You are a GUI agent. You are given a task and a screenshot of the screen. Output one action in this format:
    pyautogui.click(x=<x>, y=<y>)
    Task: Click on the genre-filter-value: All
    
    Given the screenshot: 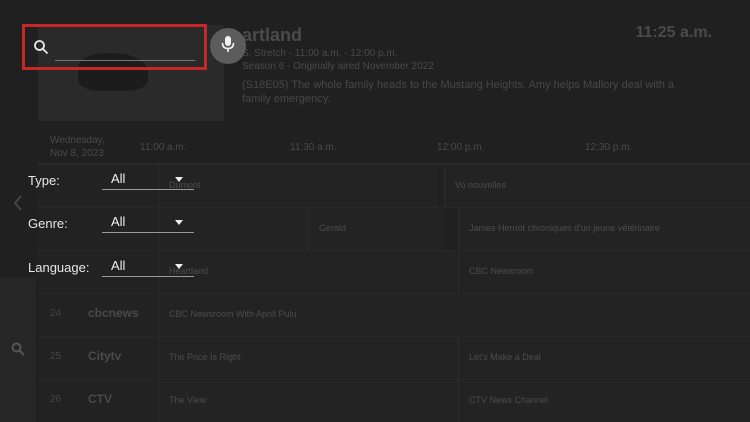 What is the action you would take?
    pyautogui.click(x=118, y=221)
    